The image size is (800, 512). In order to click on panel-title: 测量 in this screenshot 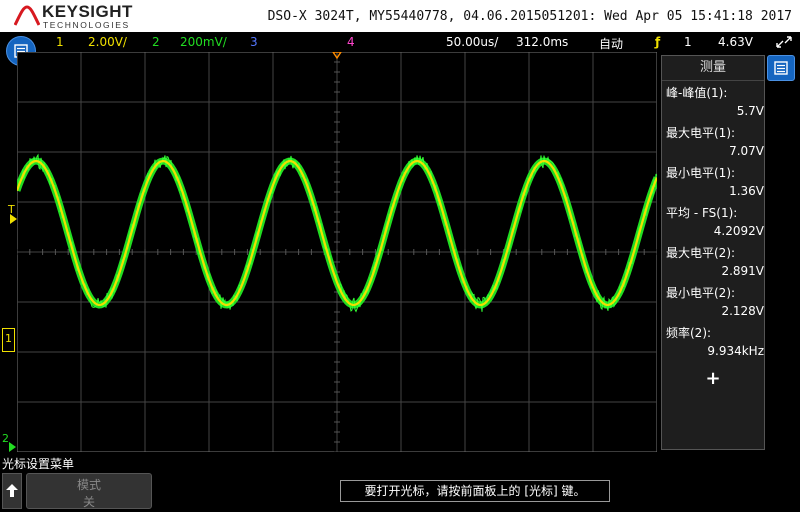, I will do `click(713, 68)`.